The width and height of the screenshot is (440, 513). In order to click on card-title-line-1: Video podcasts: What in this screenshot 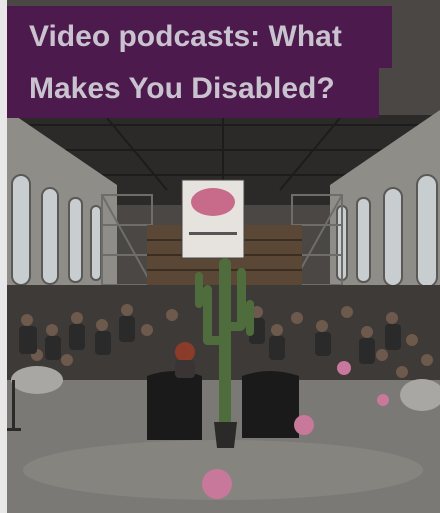, I will do `click(185, 36)`.